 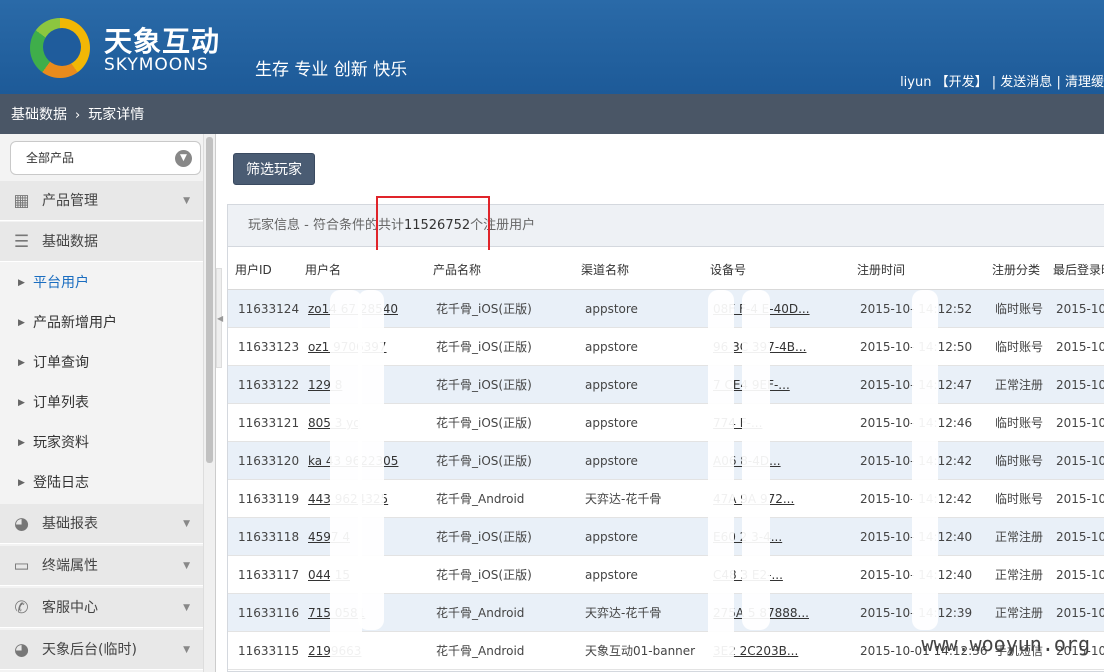 What do you see at coordinates (70, 566) in the screenshot?
I see `menu-label: 终端属性` at bounding box center [70, 566].